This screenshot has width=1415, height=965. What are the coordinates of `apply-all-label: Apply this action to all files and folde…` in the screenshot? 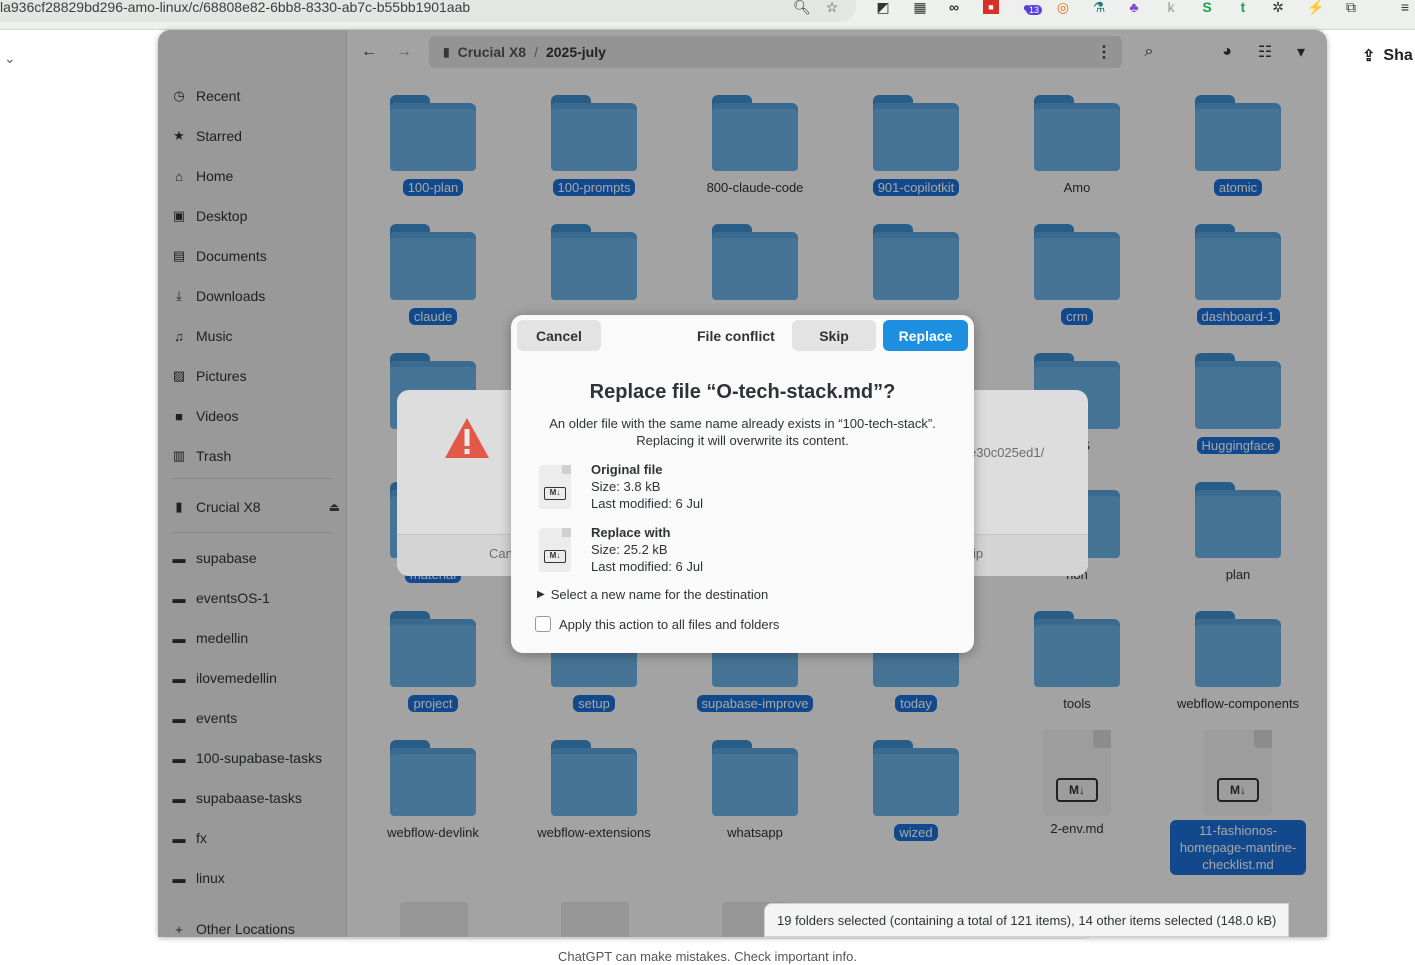 It's located at (669, 624).